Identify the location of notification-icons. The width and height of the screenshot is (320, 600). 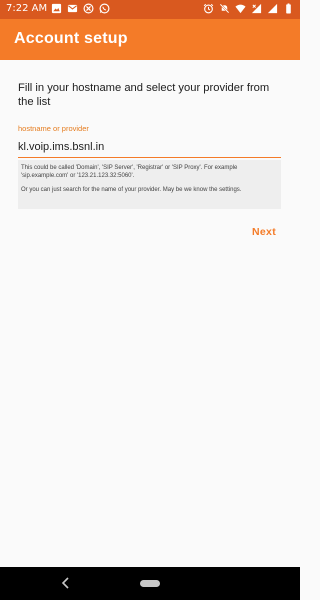
(80, 8).